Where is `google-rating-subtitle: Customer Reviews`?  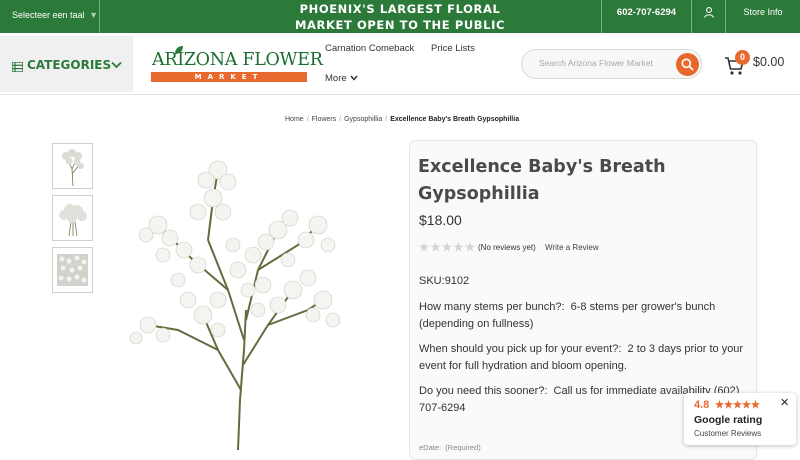
google-rating-subtitle: Customer Reviews is located at coordinates (728, 433).